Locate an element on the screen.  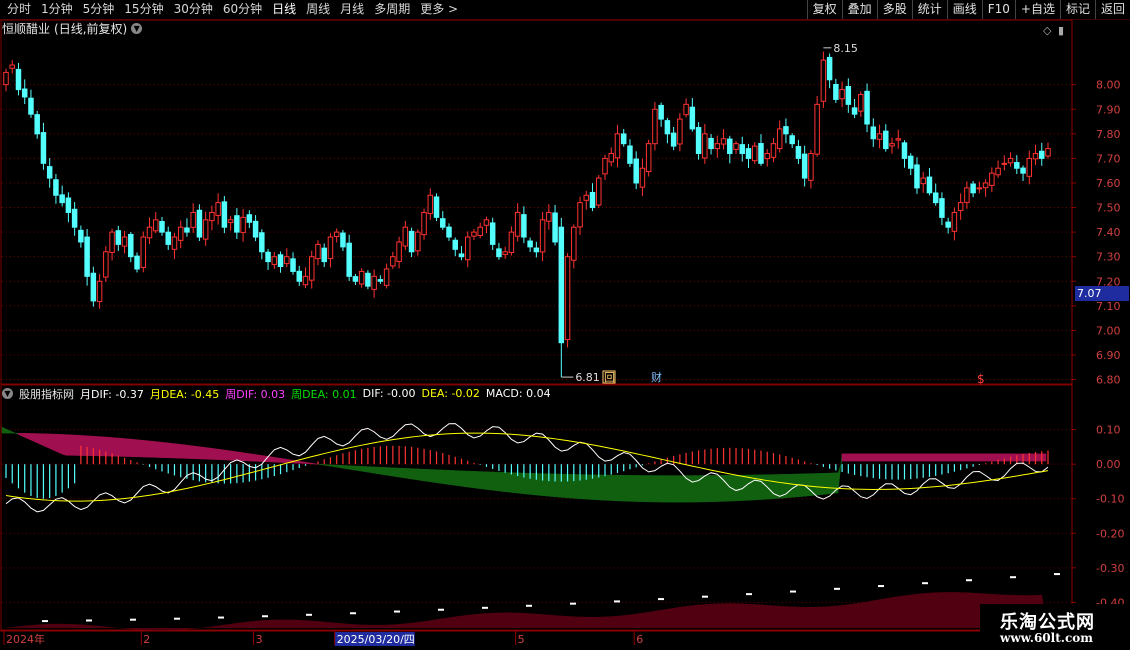
price-tick-label: 6.90 is located at coordinates (1108, 355).